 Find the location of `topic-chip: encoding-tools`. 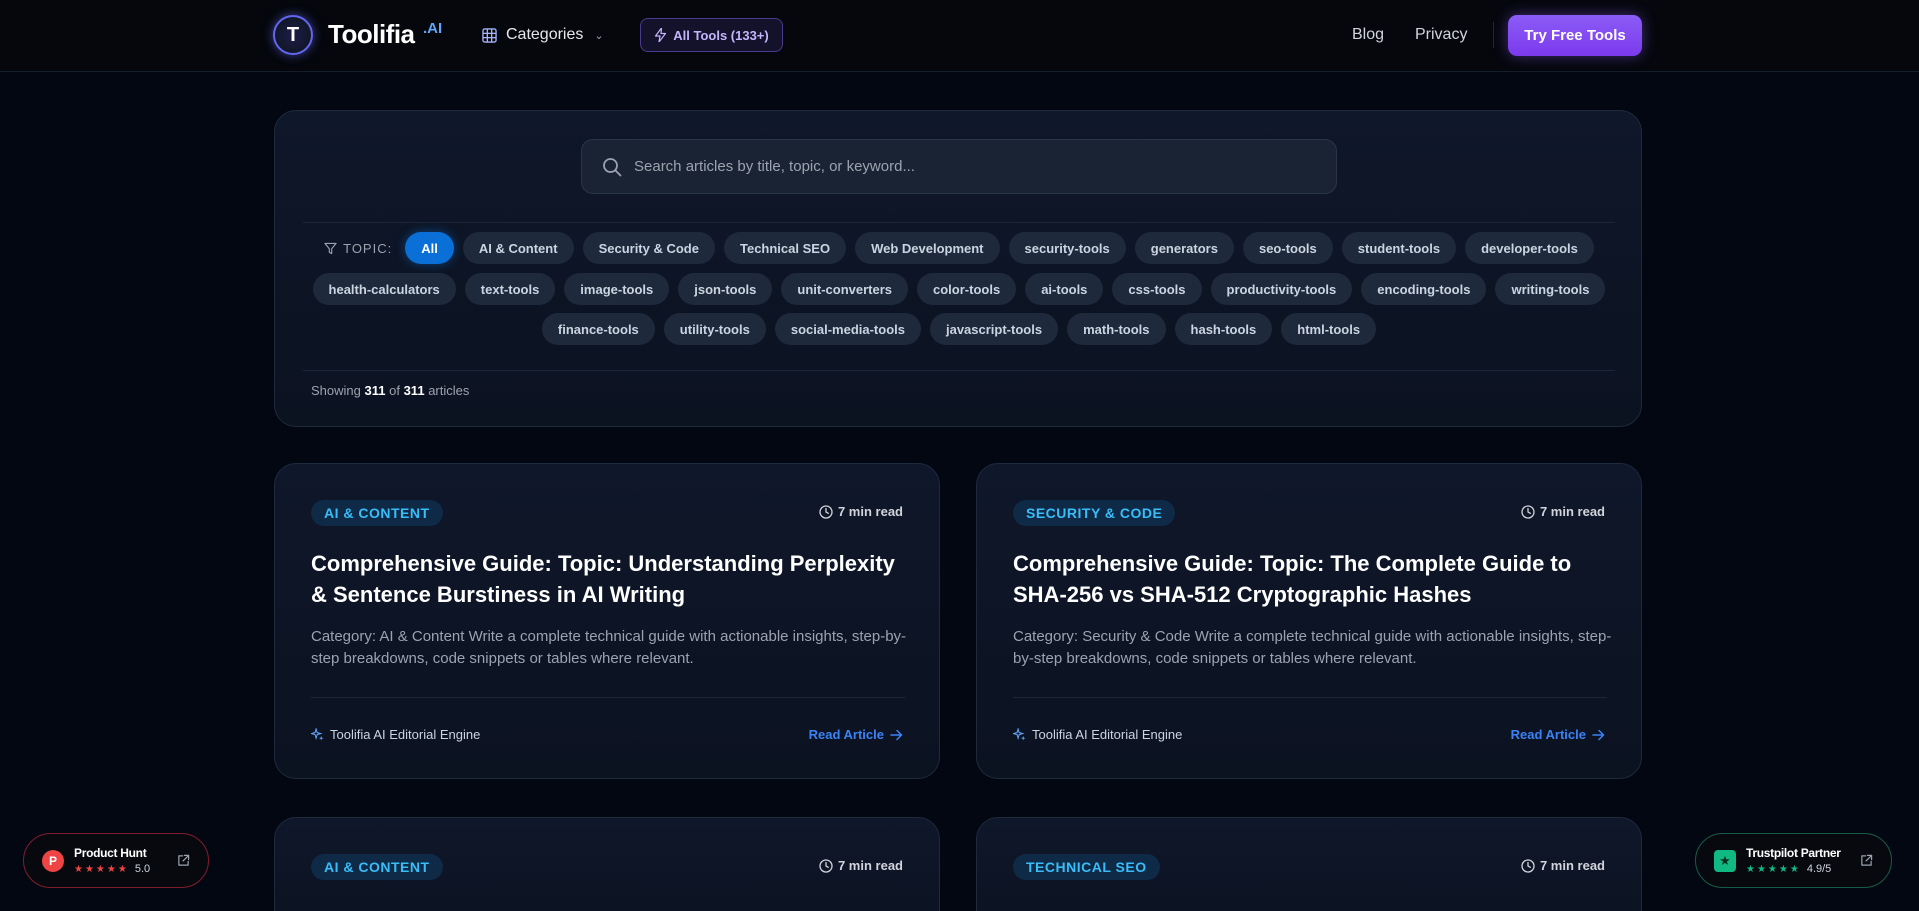

topic-chip: encoding-tools is located at coordinates (1424, 289).